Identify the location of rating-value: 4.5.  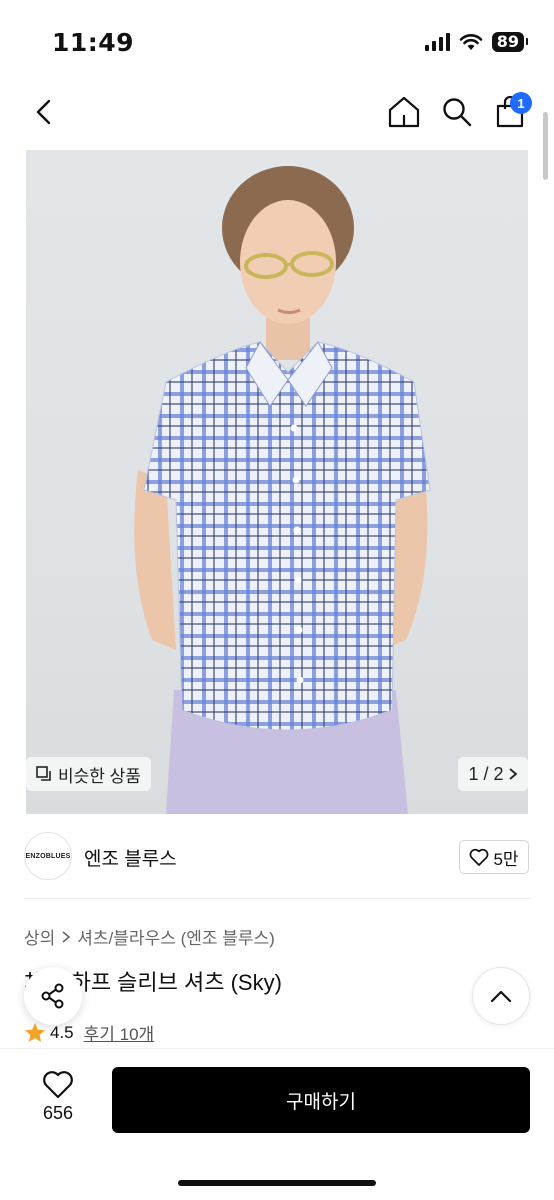
(62, 1032).